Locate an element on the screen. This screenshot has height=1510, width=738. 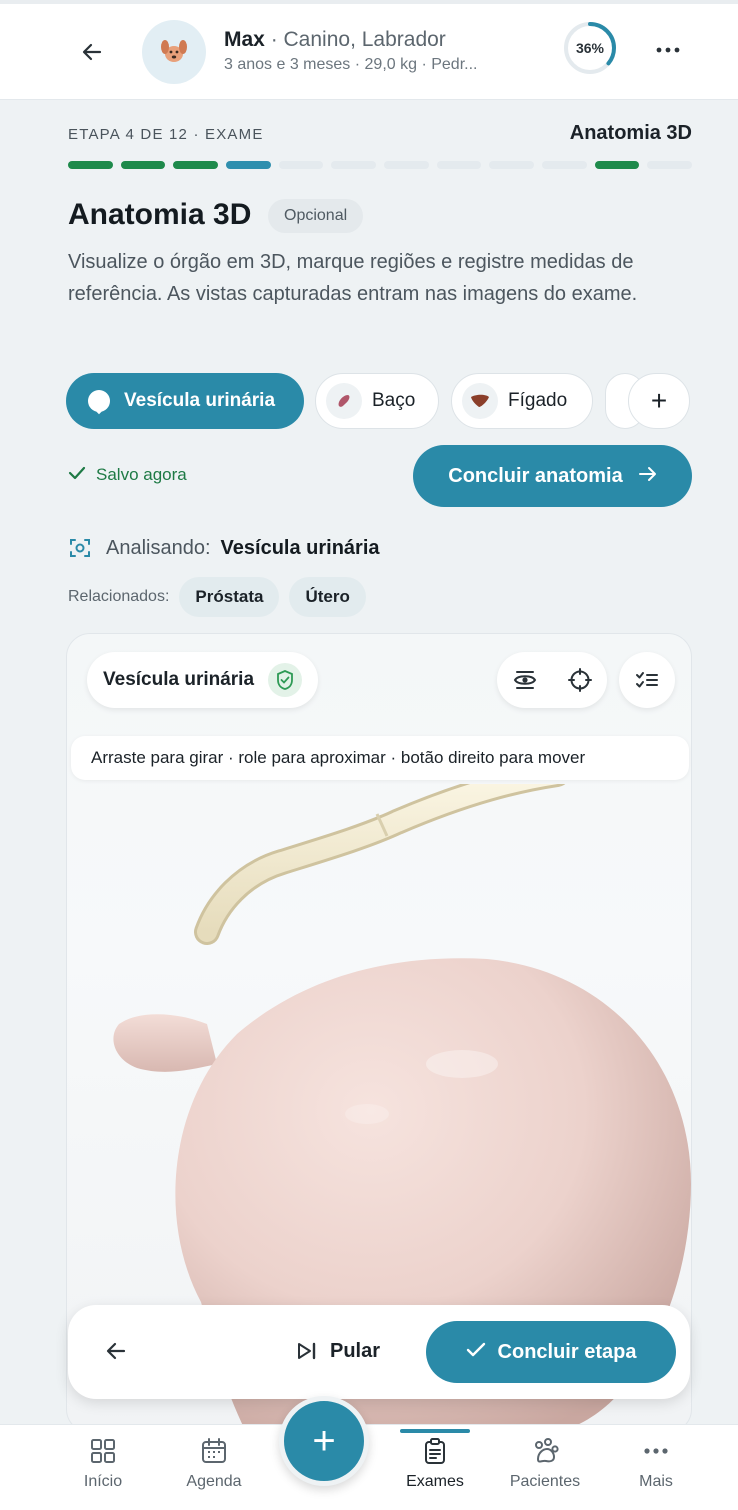
calendar-icon is located at coordinates (214, 1450).